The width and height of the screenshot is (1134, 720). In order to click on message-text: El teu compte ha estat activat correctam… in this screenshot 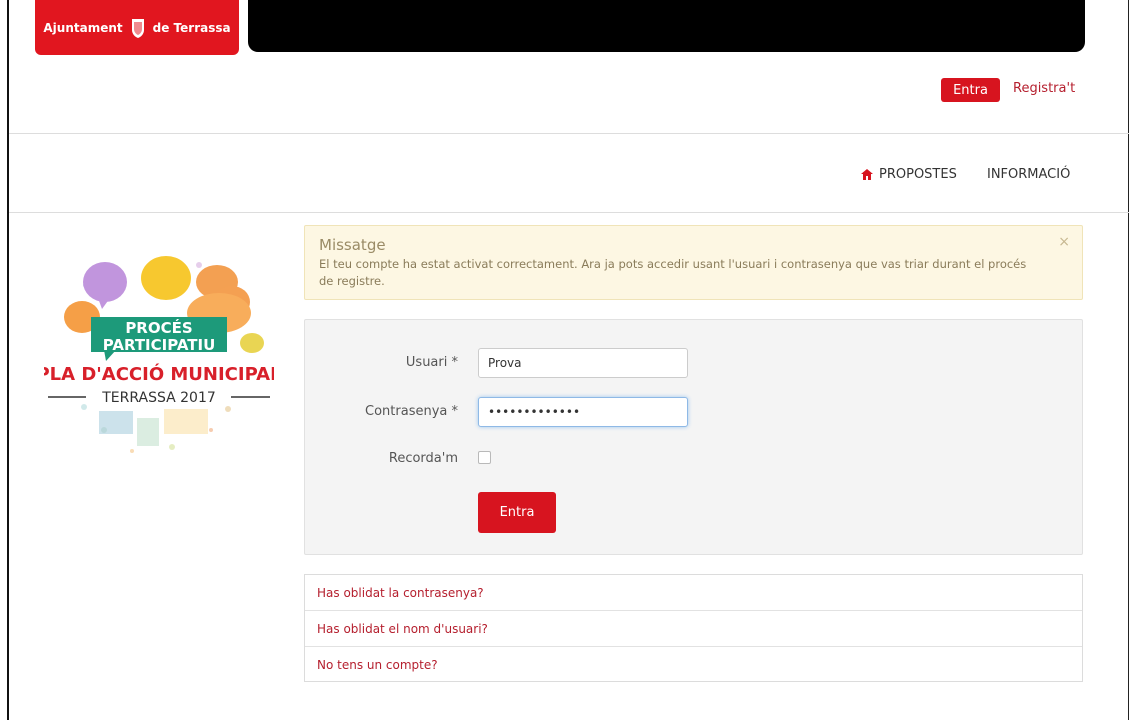, I will do `click(673, 272)`.